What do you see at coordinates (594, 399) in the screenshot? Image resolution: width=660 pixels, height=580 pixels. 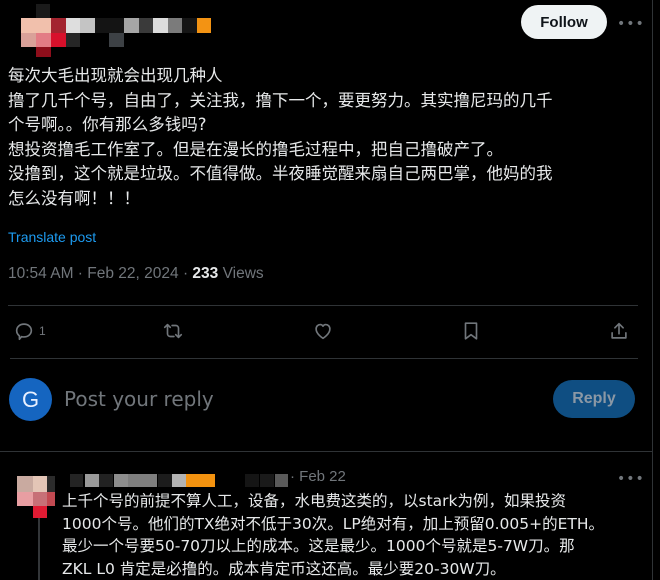 I see `reply-submit-button: Reply` at bounding box center [594, 399].